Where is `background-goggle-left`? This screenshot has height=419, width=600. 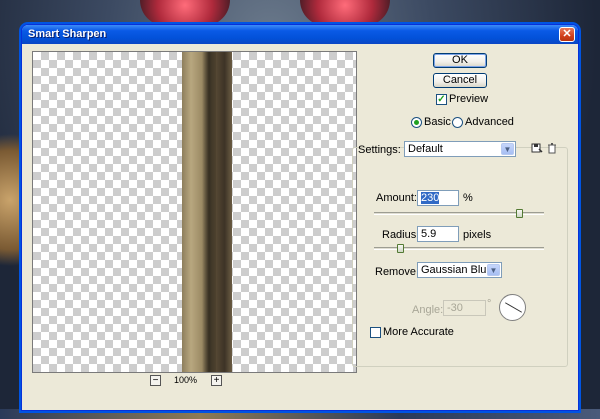 background-goggle-left is located at coordinates (185, 13).